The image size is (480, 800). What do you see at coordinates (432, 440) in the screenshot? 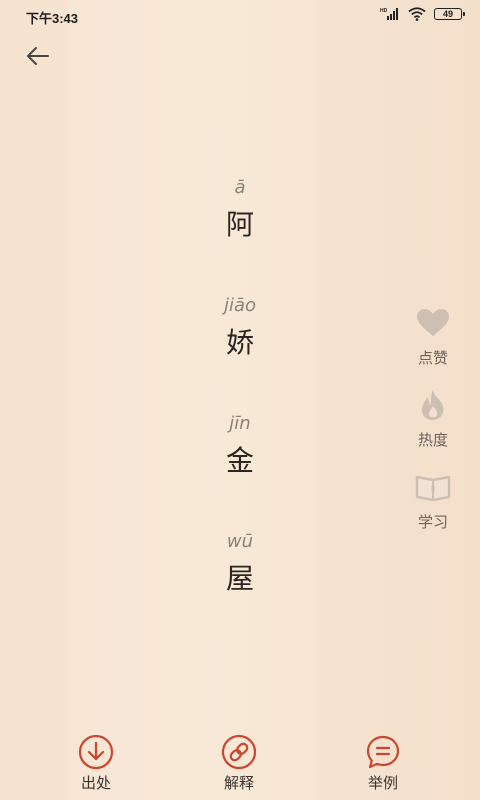
I see `heat-label: 热度` at bounding box center [432, 440].